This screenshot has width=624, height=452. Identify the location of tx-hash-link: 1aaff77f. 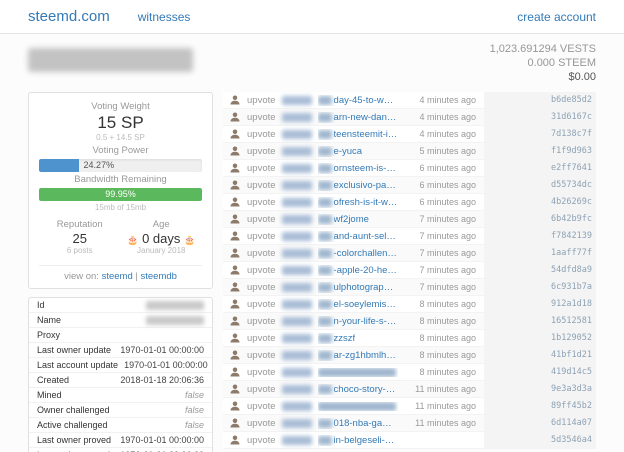
(540, 253).